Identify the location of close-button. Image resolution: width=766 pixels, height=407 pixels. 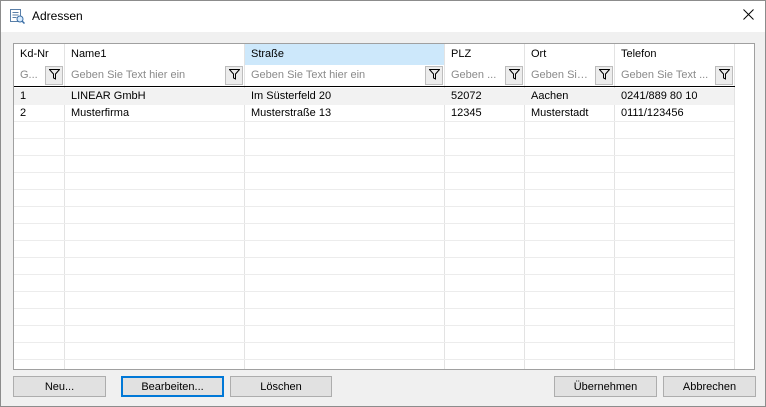
(748, 16).